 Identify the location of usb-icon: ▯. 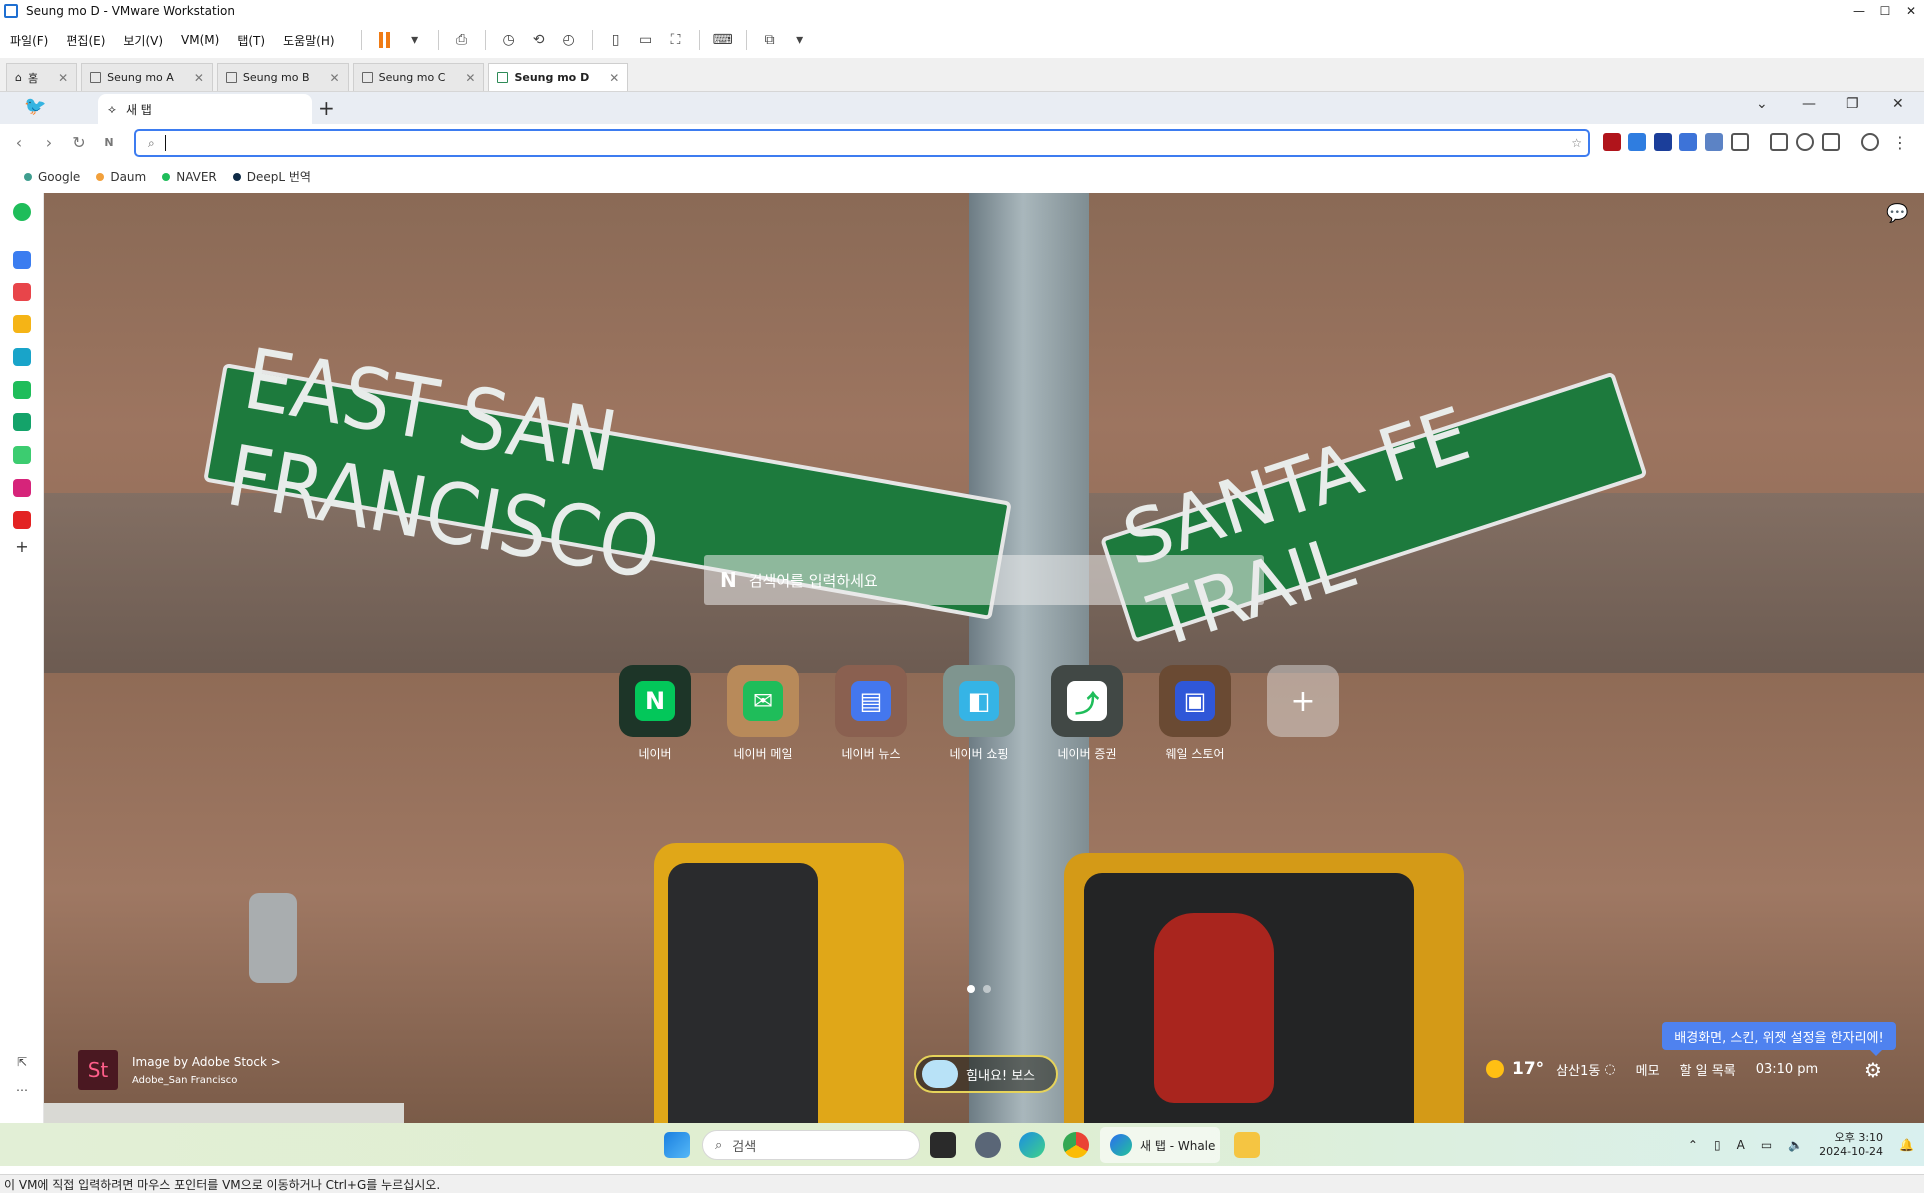
(1717, 1145).